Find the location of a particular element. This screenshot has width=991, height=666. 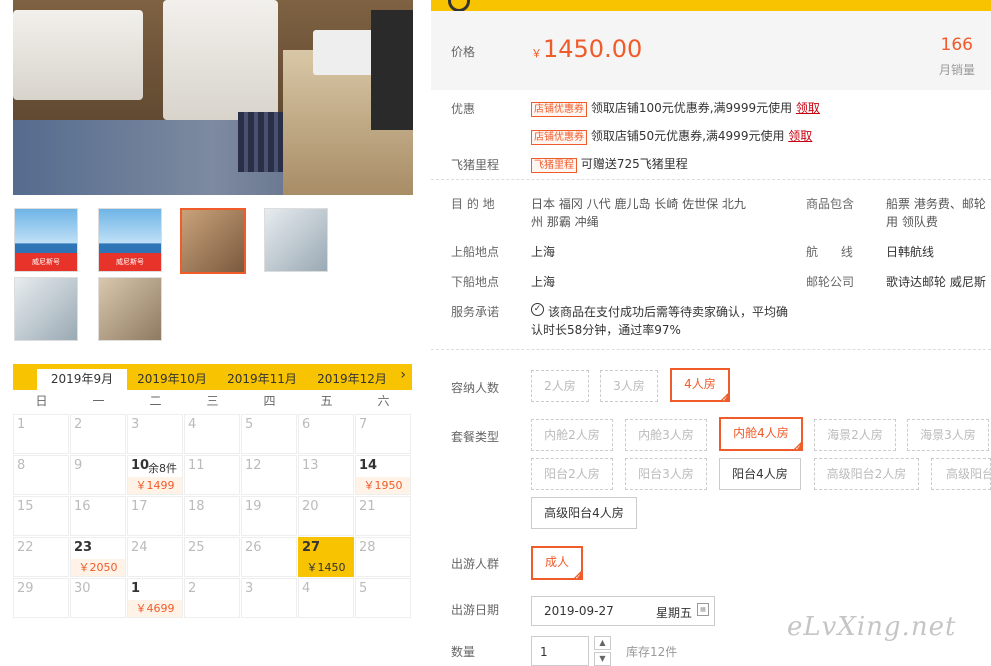

calendar-day: 4 is located at coordinates (326, 598).